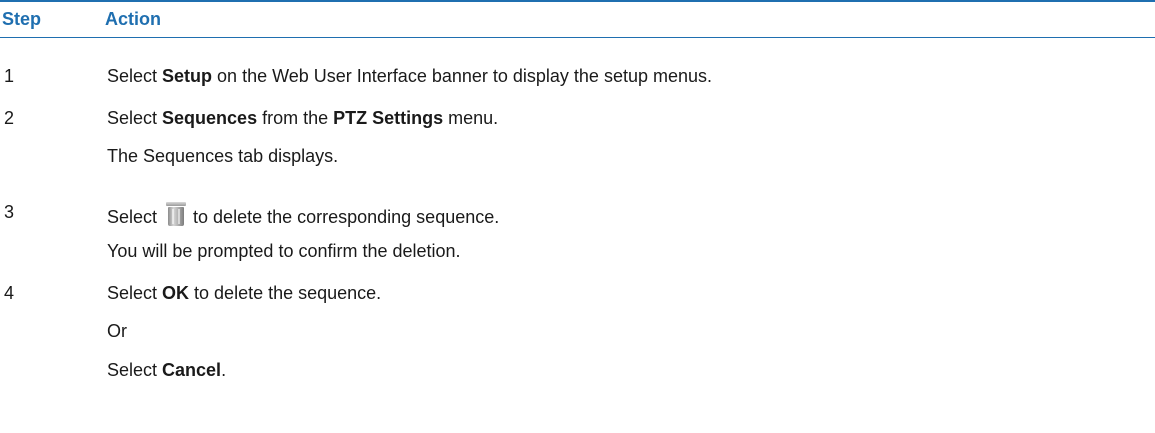 The height and width of the screenshot is (433, 1155). Describe the element at coordinates (9, 212) in the screenshot. I see `step-number: 3` at that location.